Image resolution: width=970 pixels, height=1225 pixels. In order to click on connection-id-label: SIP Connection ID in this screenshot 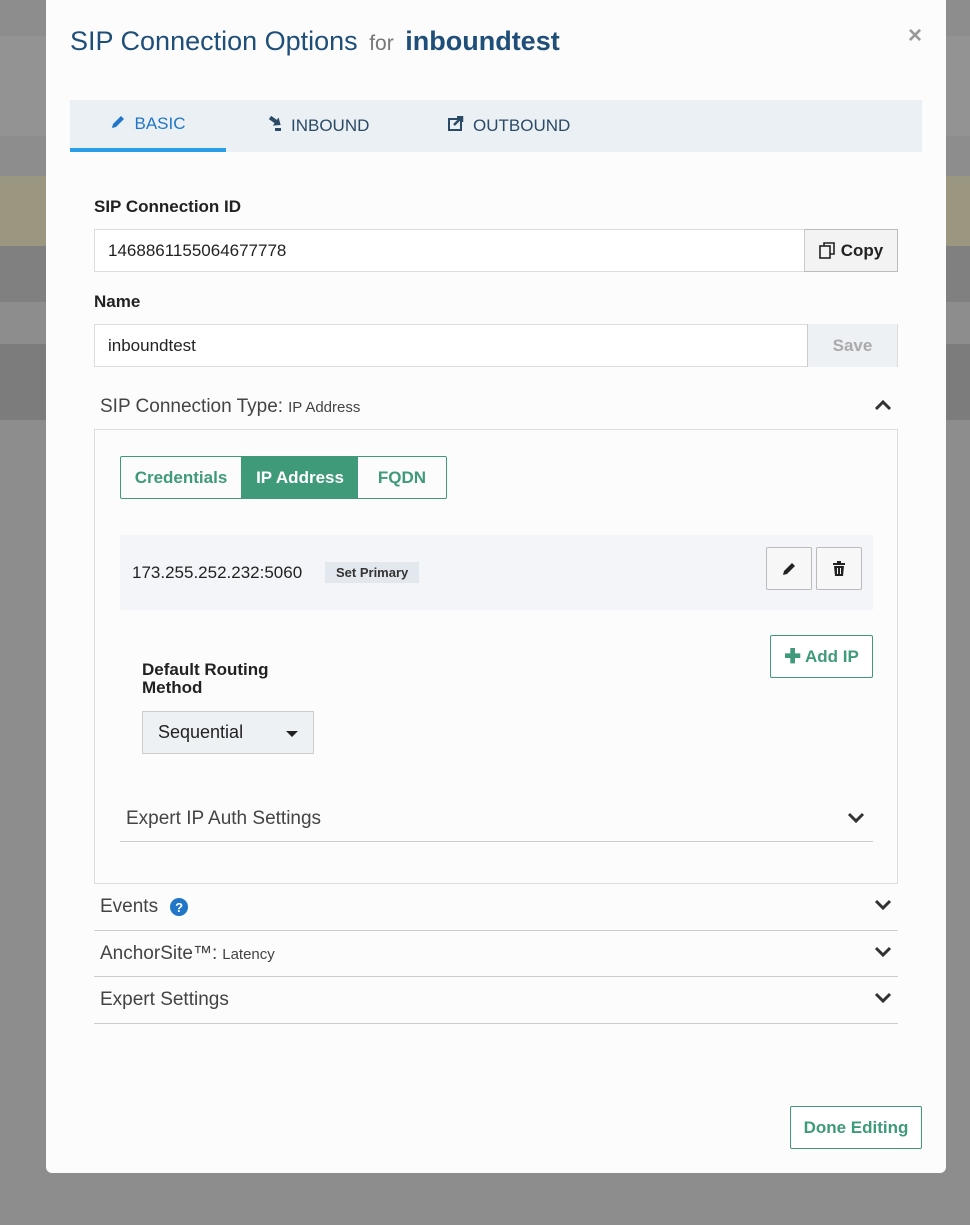, I will do `click(168, 206)`.